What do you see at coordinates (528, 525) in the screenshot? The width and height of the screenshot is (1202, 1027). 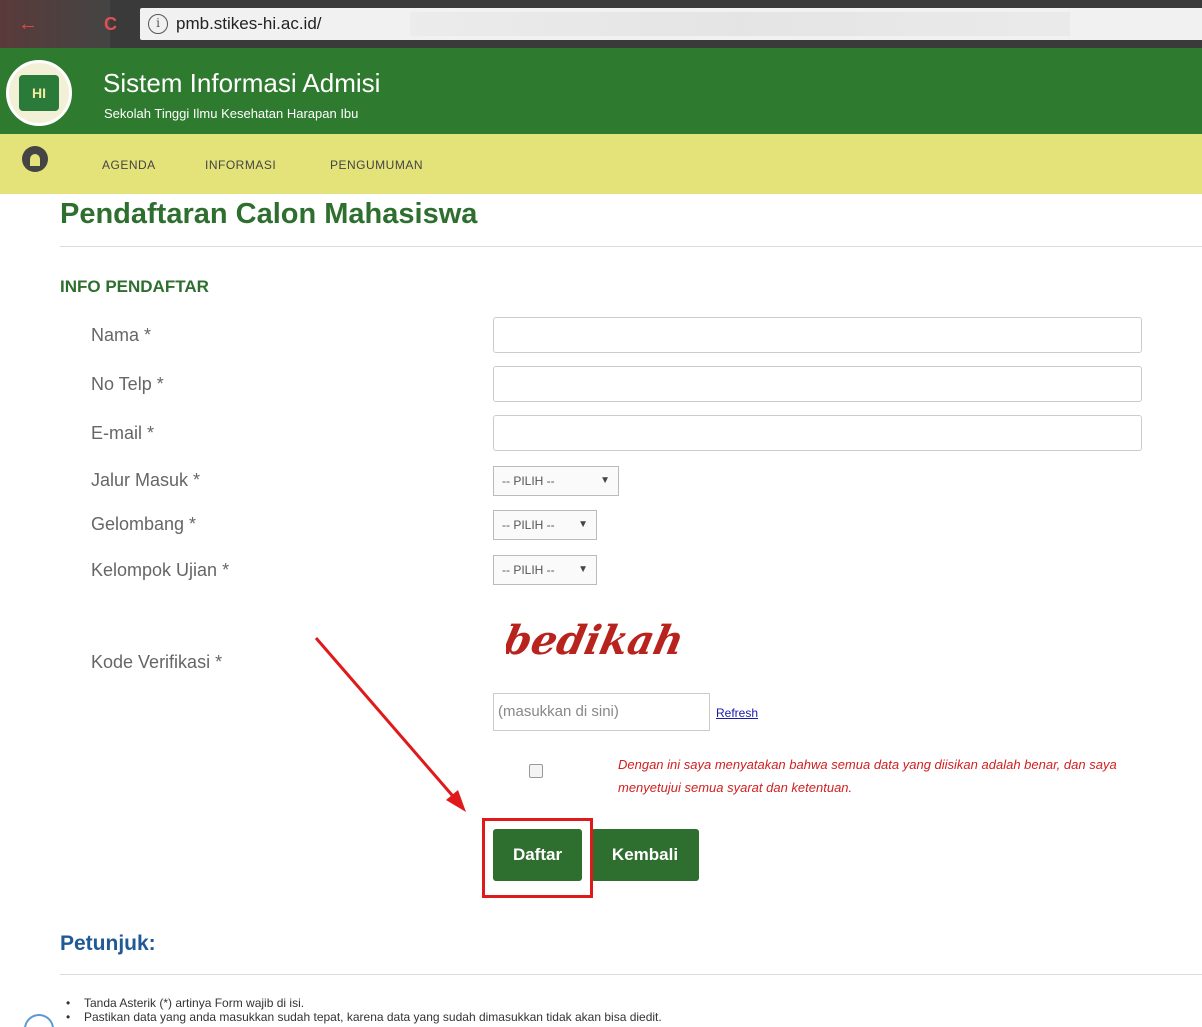 I see `gelombang-value: -- PILIH --` at bounding box center [528, 525].